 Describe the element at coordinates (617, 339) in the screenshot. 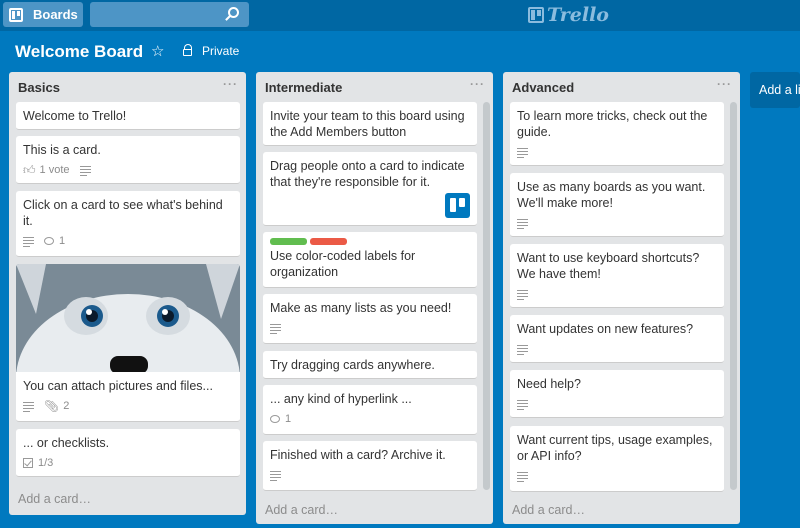

I see `card: Want updates on new features?` at that location.